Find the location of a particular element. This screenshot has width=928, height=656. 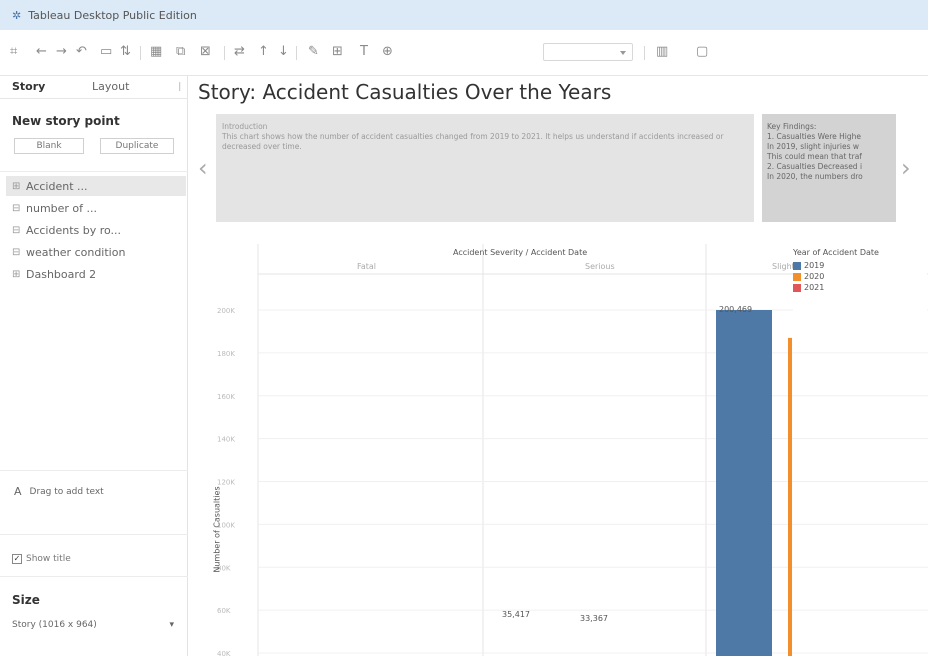

drag-text-label: Drag to add text is located at coordinates (66, 491).